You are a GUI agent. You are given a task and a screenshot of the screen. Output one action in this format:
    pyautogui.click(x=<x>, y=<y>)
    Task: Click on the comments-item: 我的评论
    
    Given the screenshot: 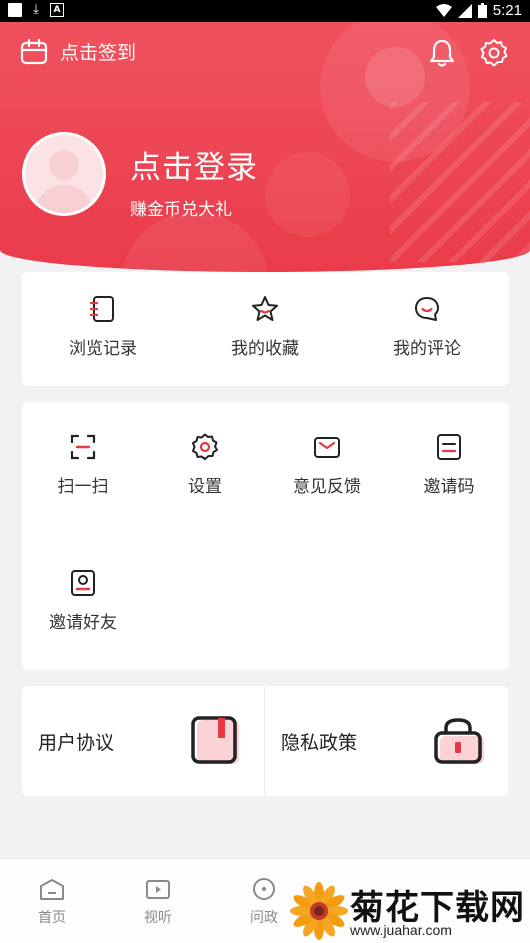 What is the action you would take?
    pyautogui.click(x=427, y=326)
    